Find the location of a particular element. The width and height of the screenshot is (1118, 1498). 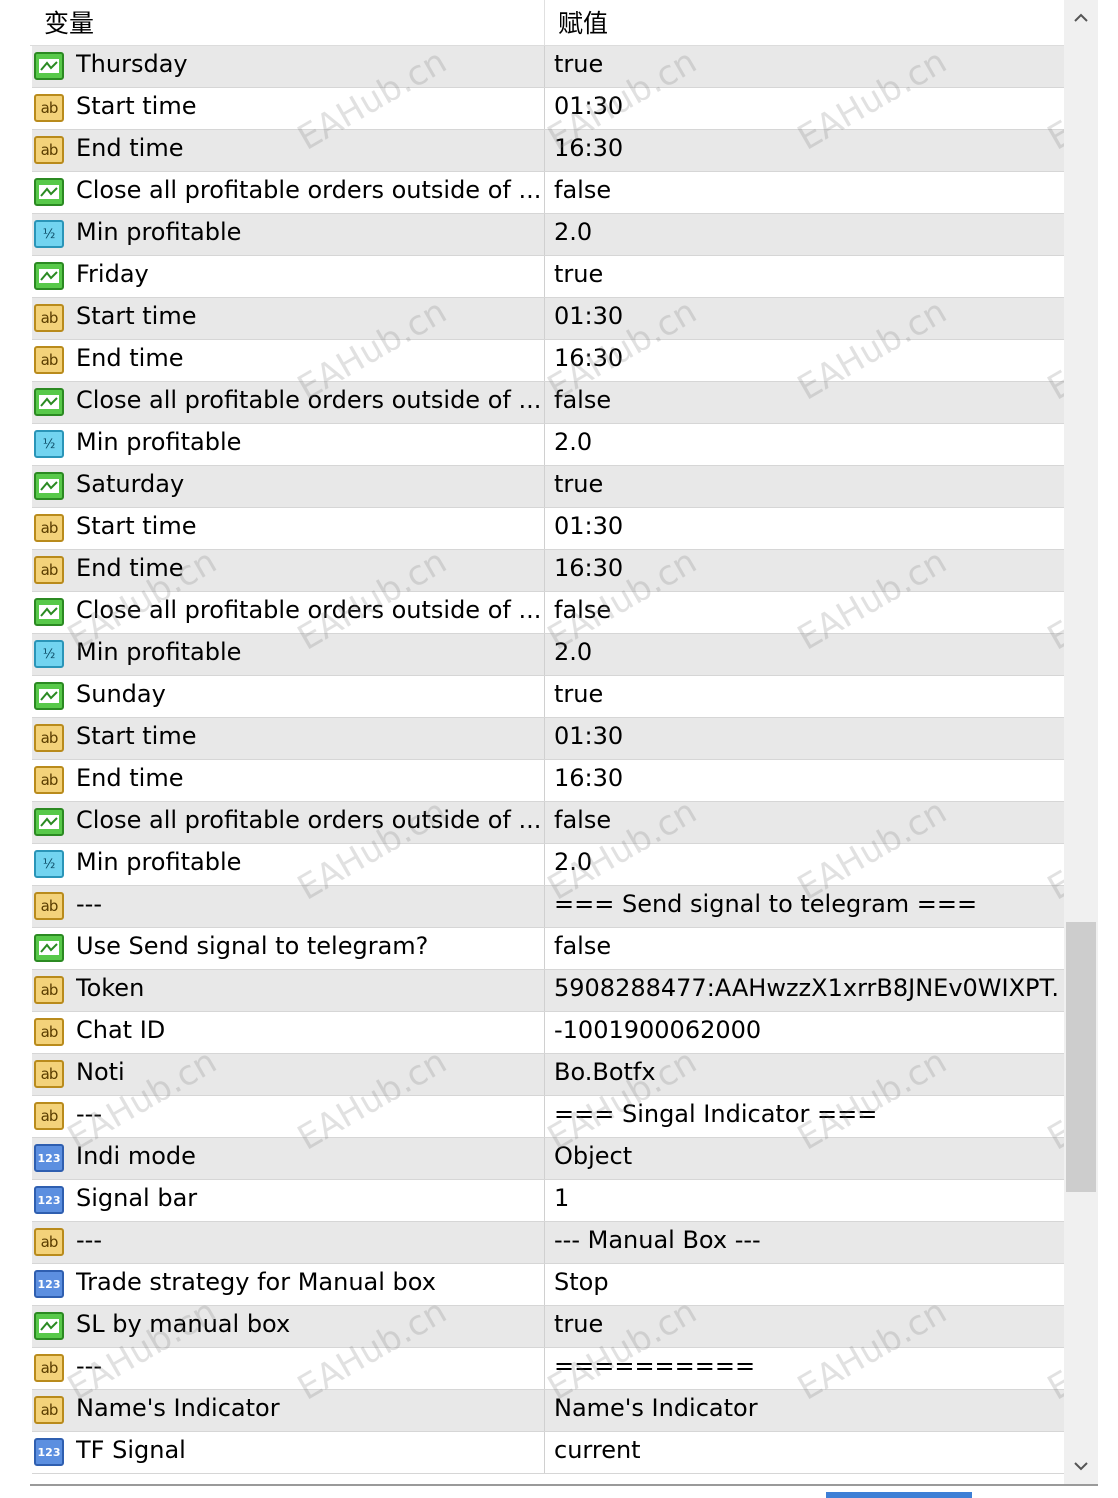

variable-value: ========== is located at coordinates (807, 1366).